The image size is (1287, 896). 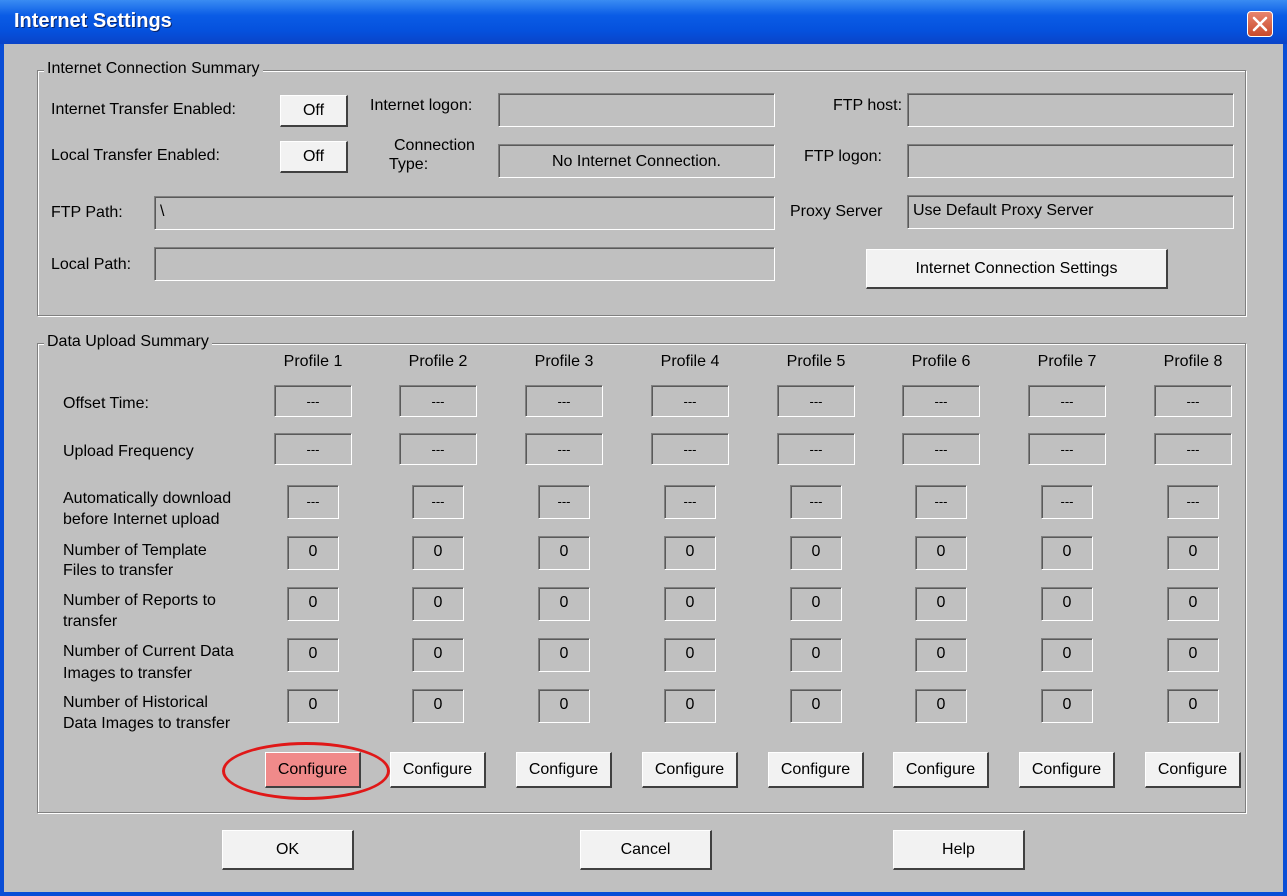 What do you see at coordinates (1067, 770) in the screenshot?
I see `configure-button-7: Configure` at bounding box center [1067, 770].